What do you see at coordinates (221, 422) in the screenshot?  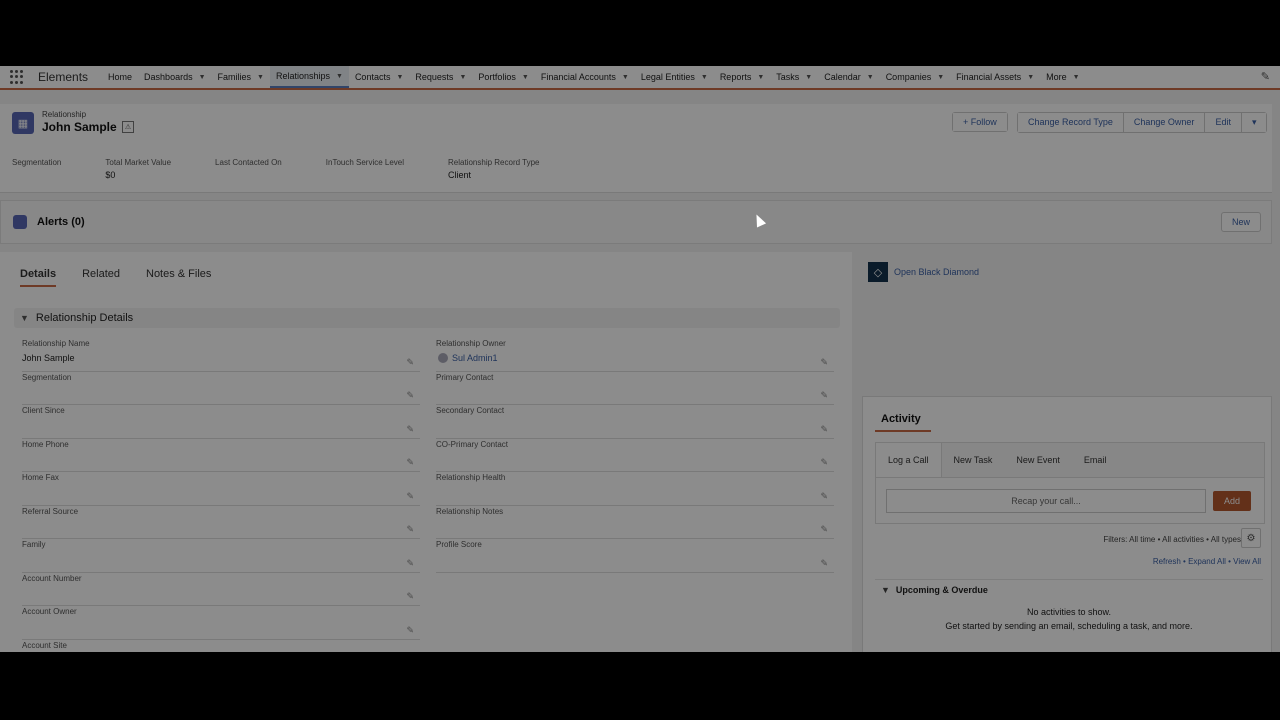 I see `field-row: Client Since ✎` at bounding box center [221, 422].